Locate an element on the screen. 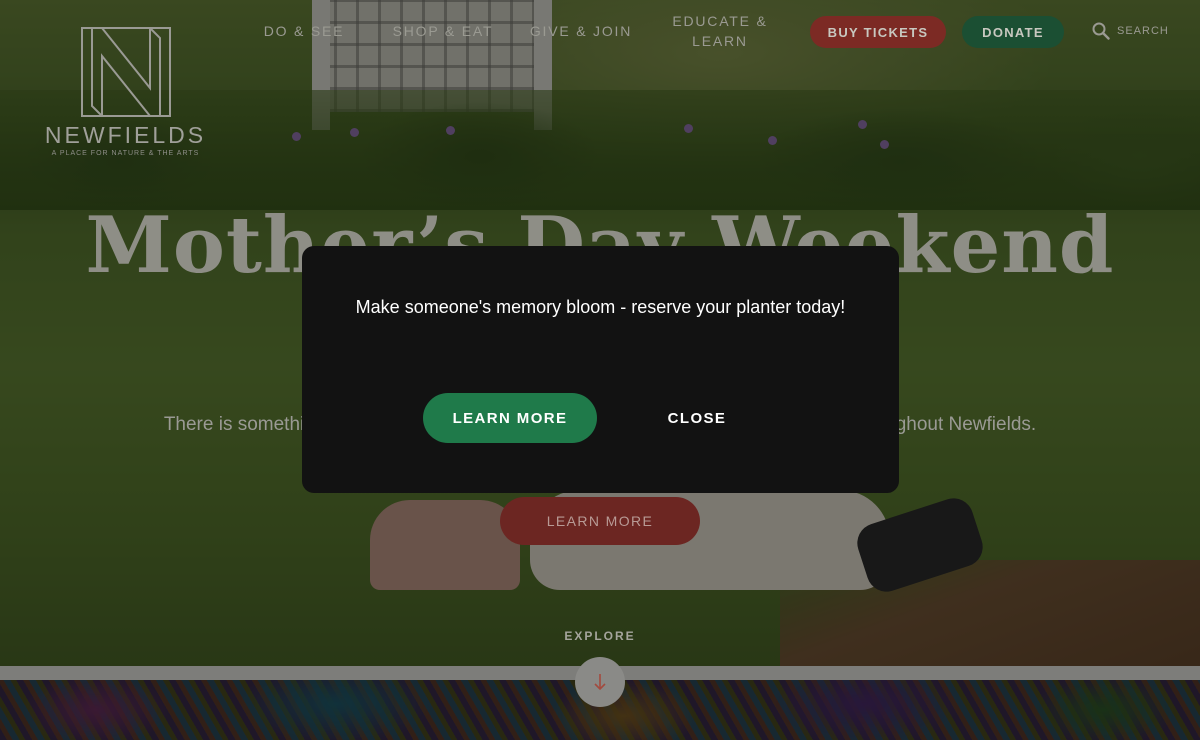 Image resolution: width=1200 pixels, height=740 pixels. newfields-logo: NEWFIELDS A PLACE FOR NATURE & THE ARTS is located at coordinates (125, 96).